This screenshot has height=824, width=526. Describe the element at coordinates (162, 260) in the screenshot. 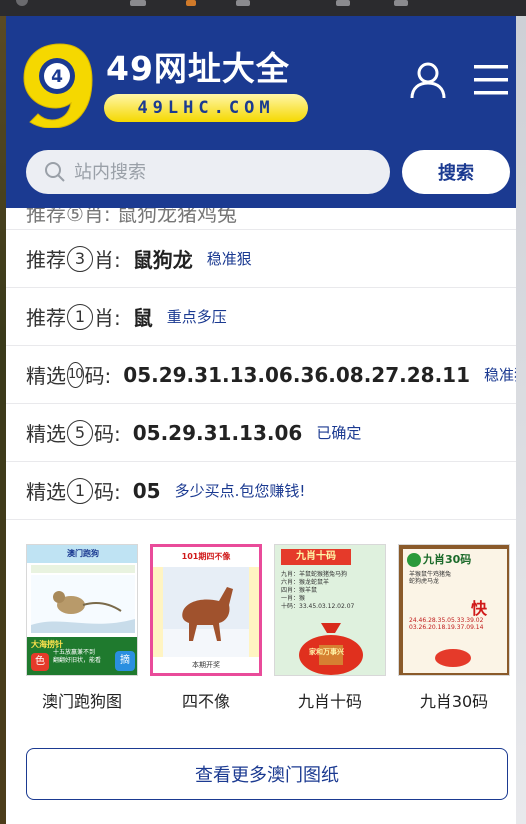

I see `row-value: 鼠狗龙` at that location.